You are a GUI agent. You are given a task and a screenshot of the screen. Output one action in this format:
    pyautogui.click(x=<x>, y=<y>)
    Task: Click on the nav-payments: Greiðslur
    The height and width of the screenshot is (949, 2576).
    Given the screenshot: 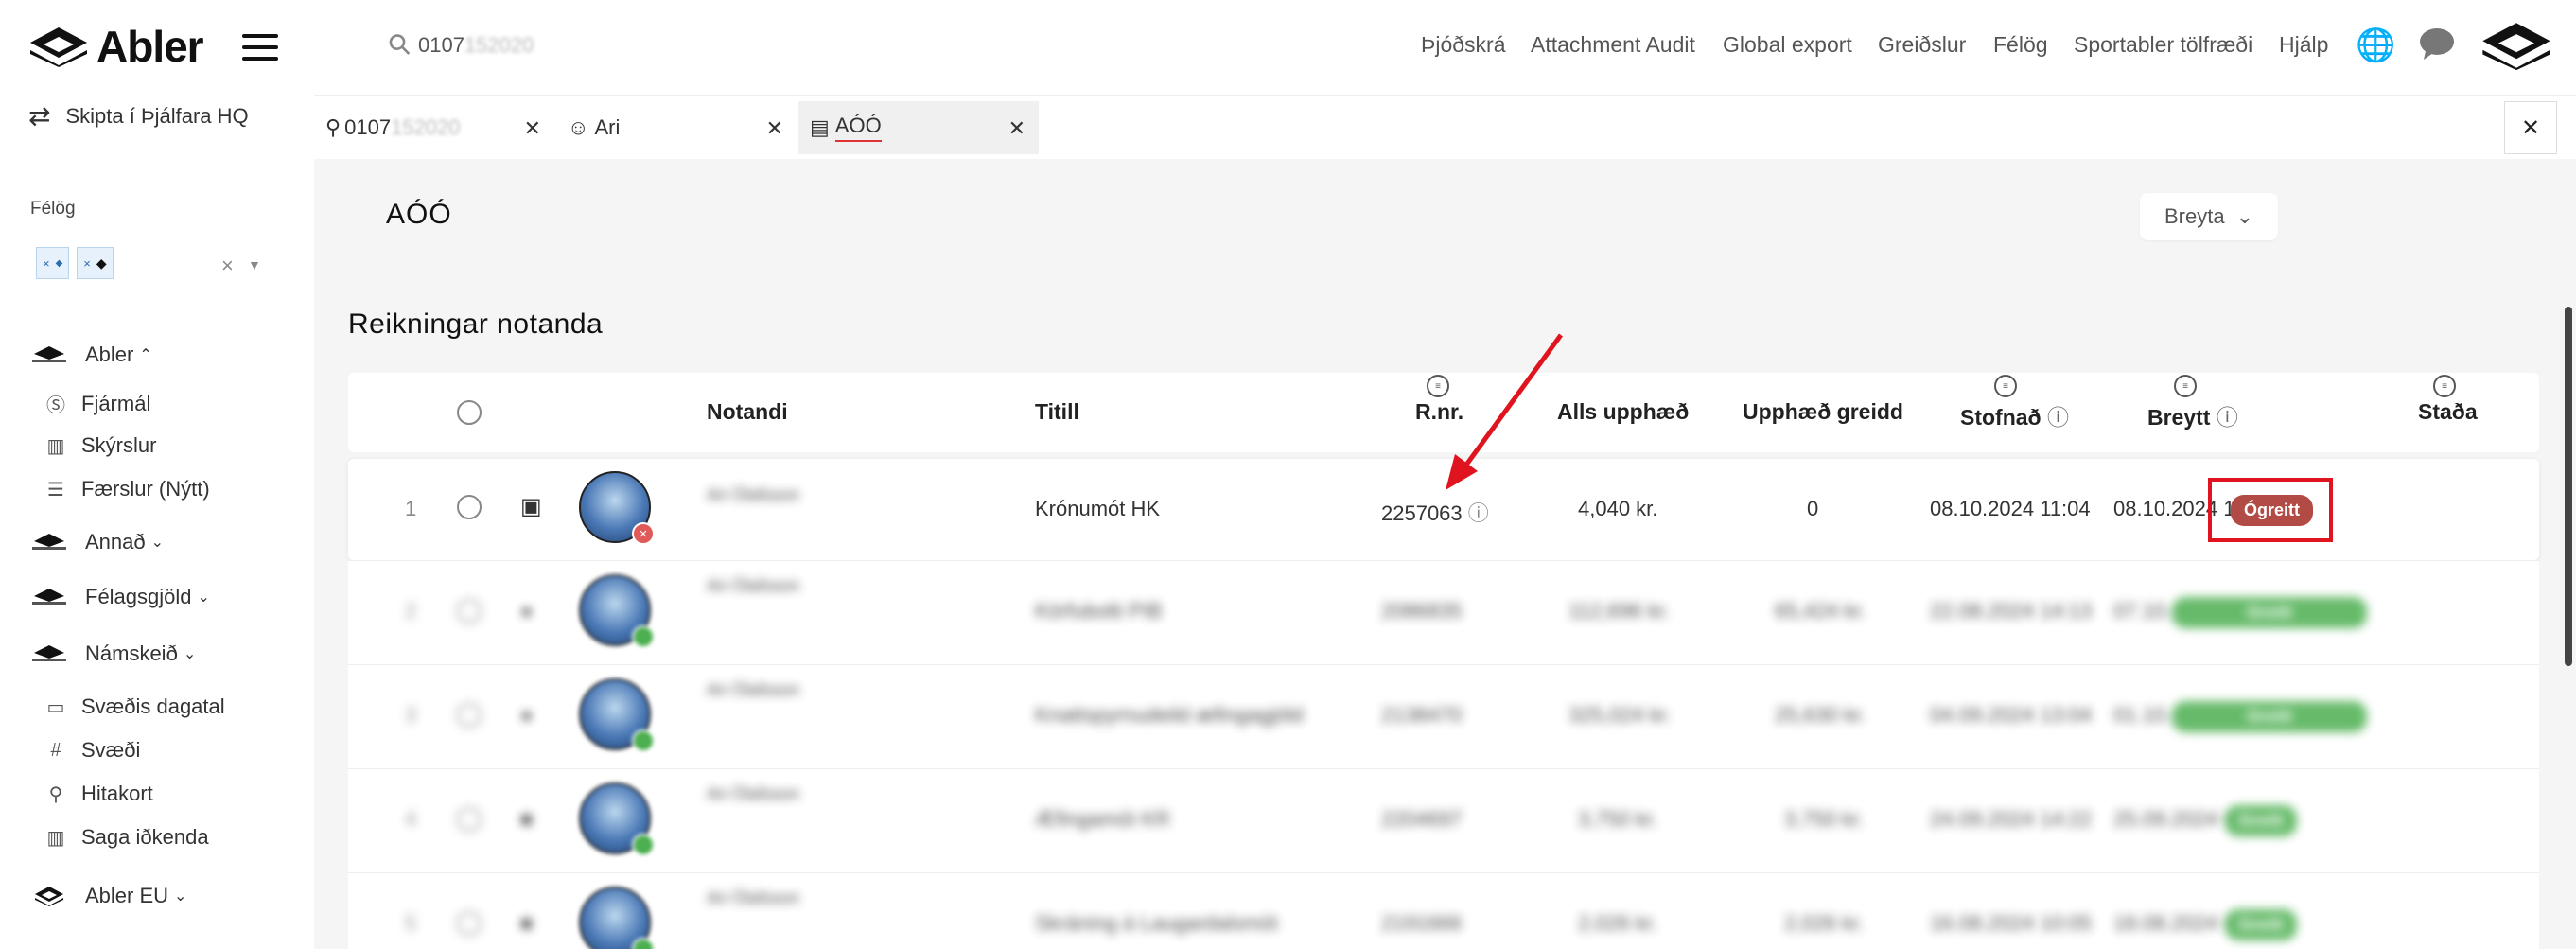 What is the action you would take?
    pyautogui.click(x=1922, y=45)
    